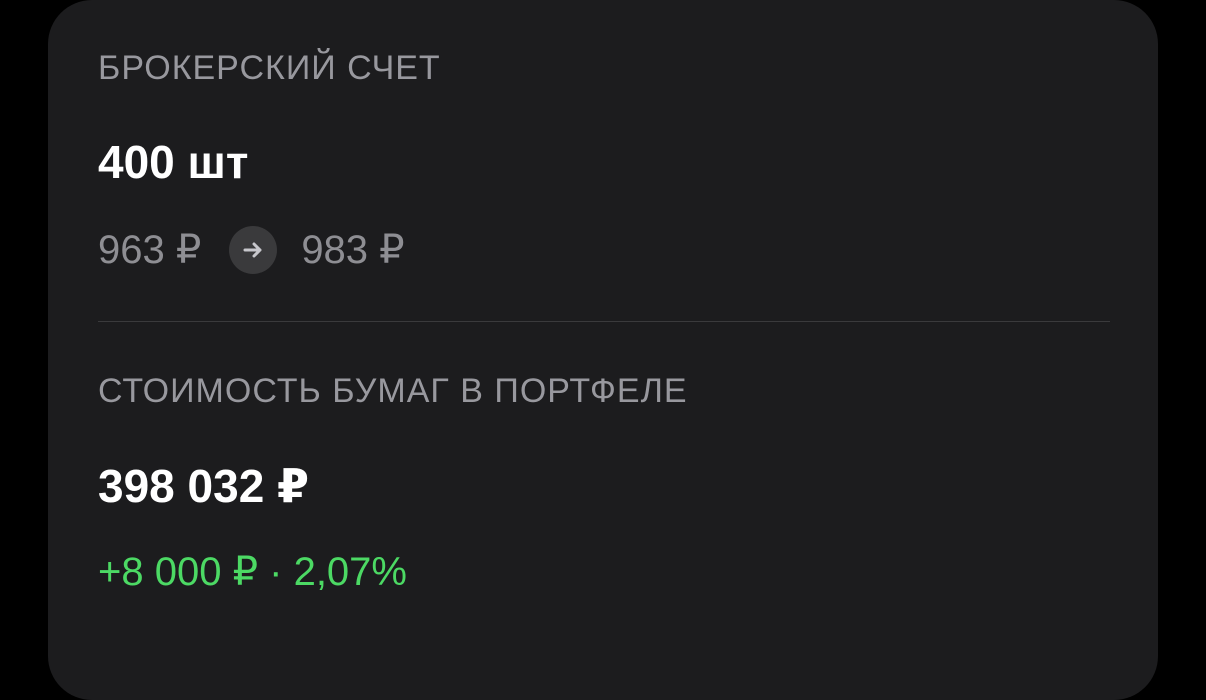 This screenshot has height=700, width=1206. What do you see at coordinates (604, 162) in the screenshot?
I see `quantity-row: 400 шт` at bounding box center [604, 162].